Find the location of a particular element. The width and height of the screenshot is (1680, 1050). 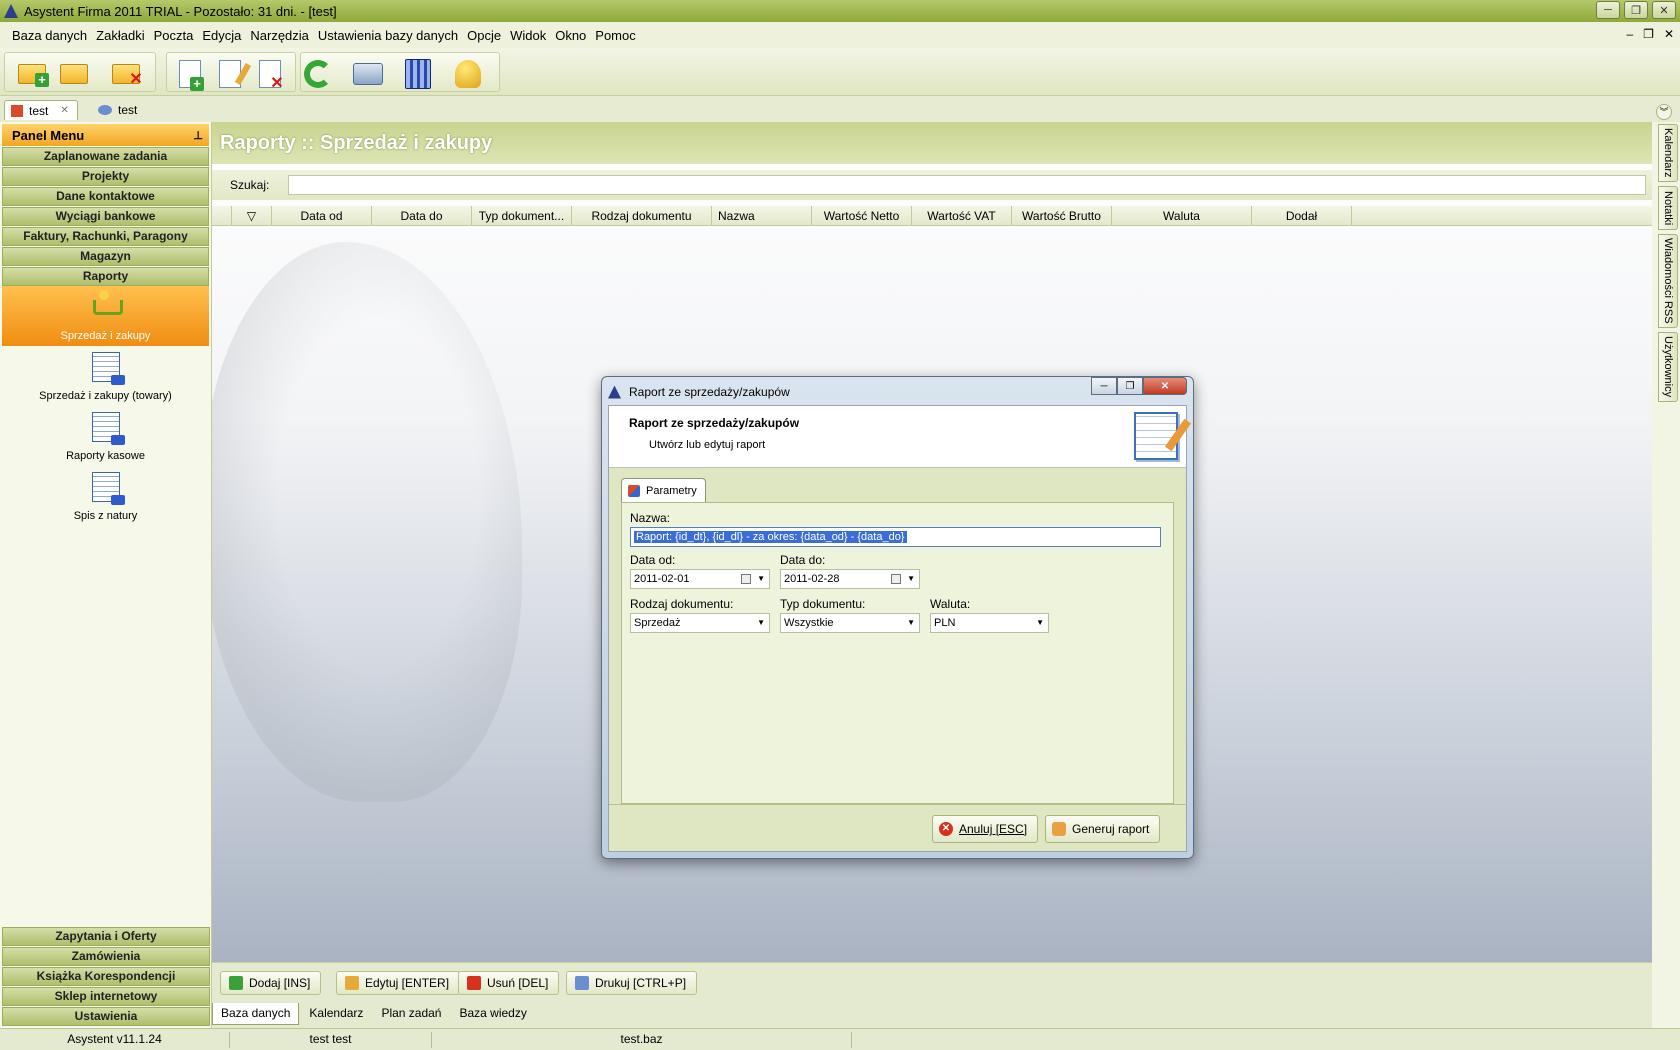

data-do-picker: 2011-02-28 ▼ is located at coordinates (850, 579).